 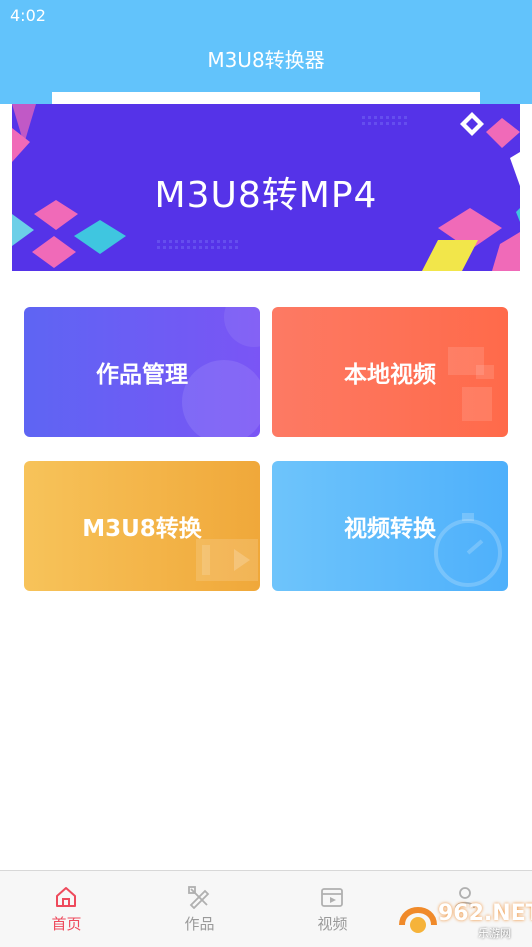 I want to click on app-header: 4:02 M3U8转换器, so click(x=266, y=46).